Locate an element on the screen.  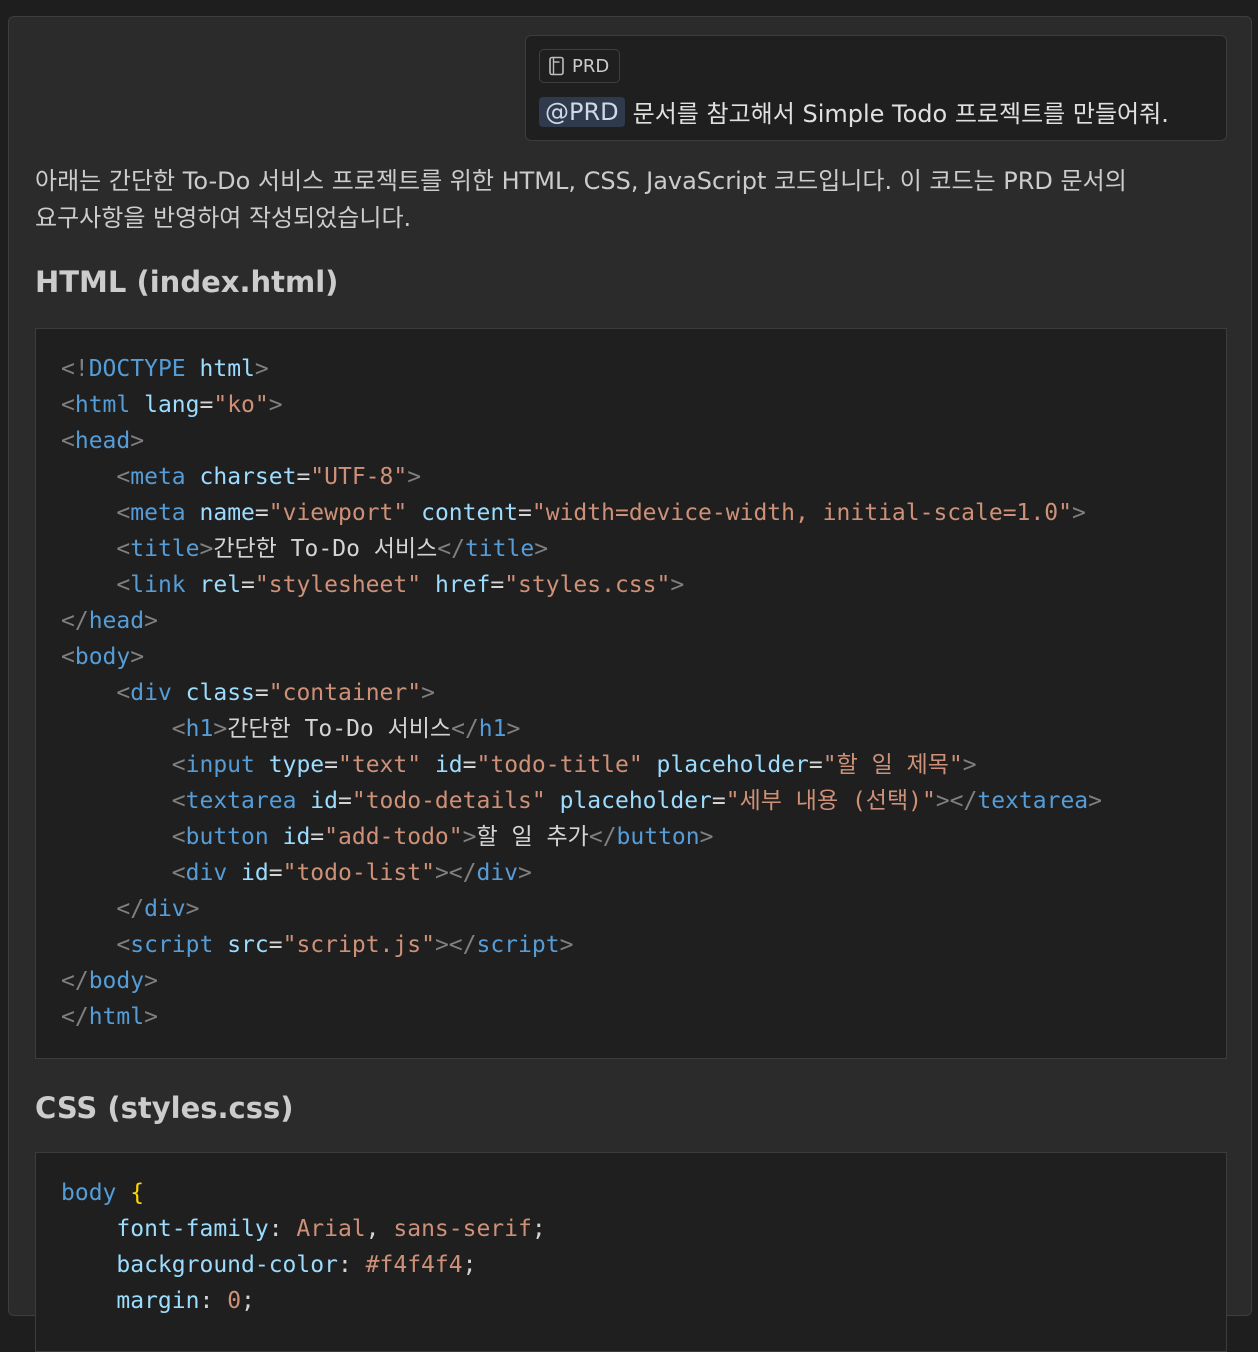
code-token: head is located at coordinates (116, 621).